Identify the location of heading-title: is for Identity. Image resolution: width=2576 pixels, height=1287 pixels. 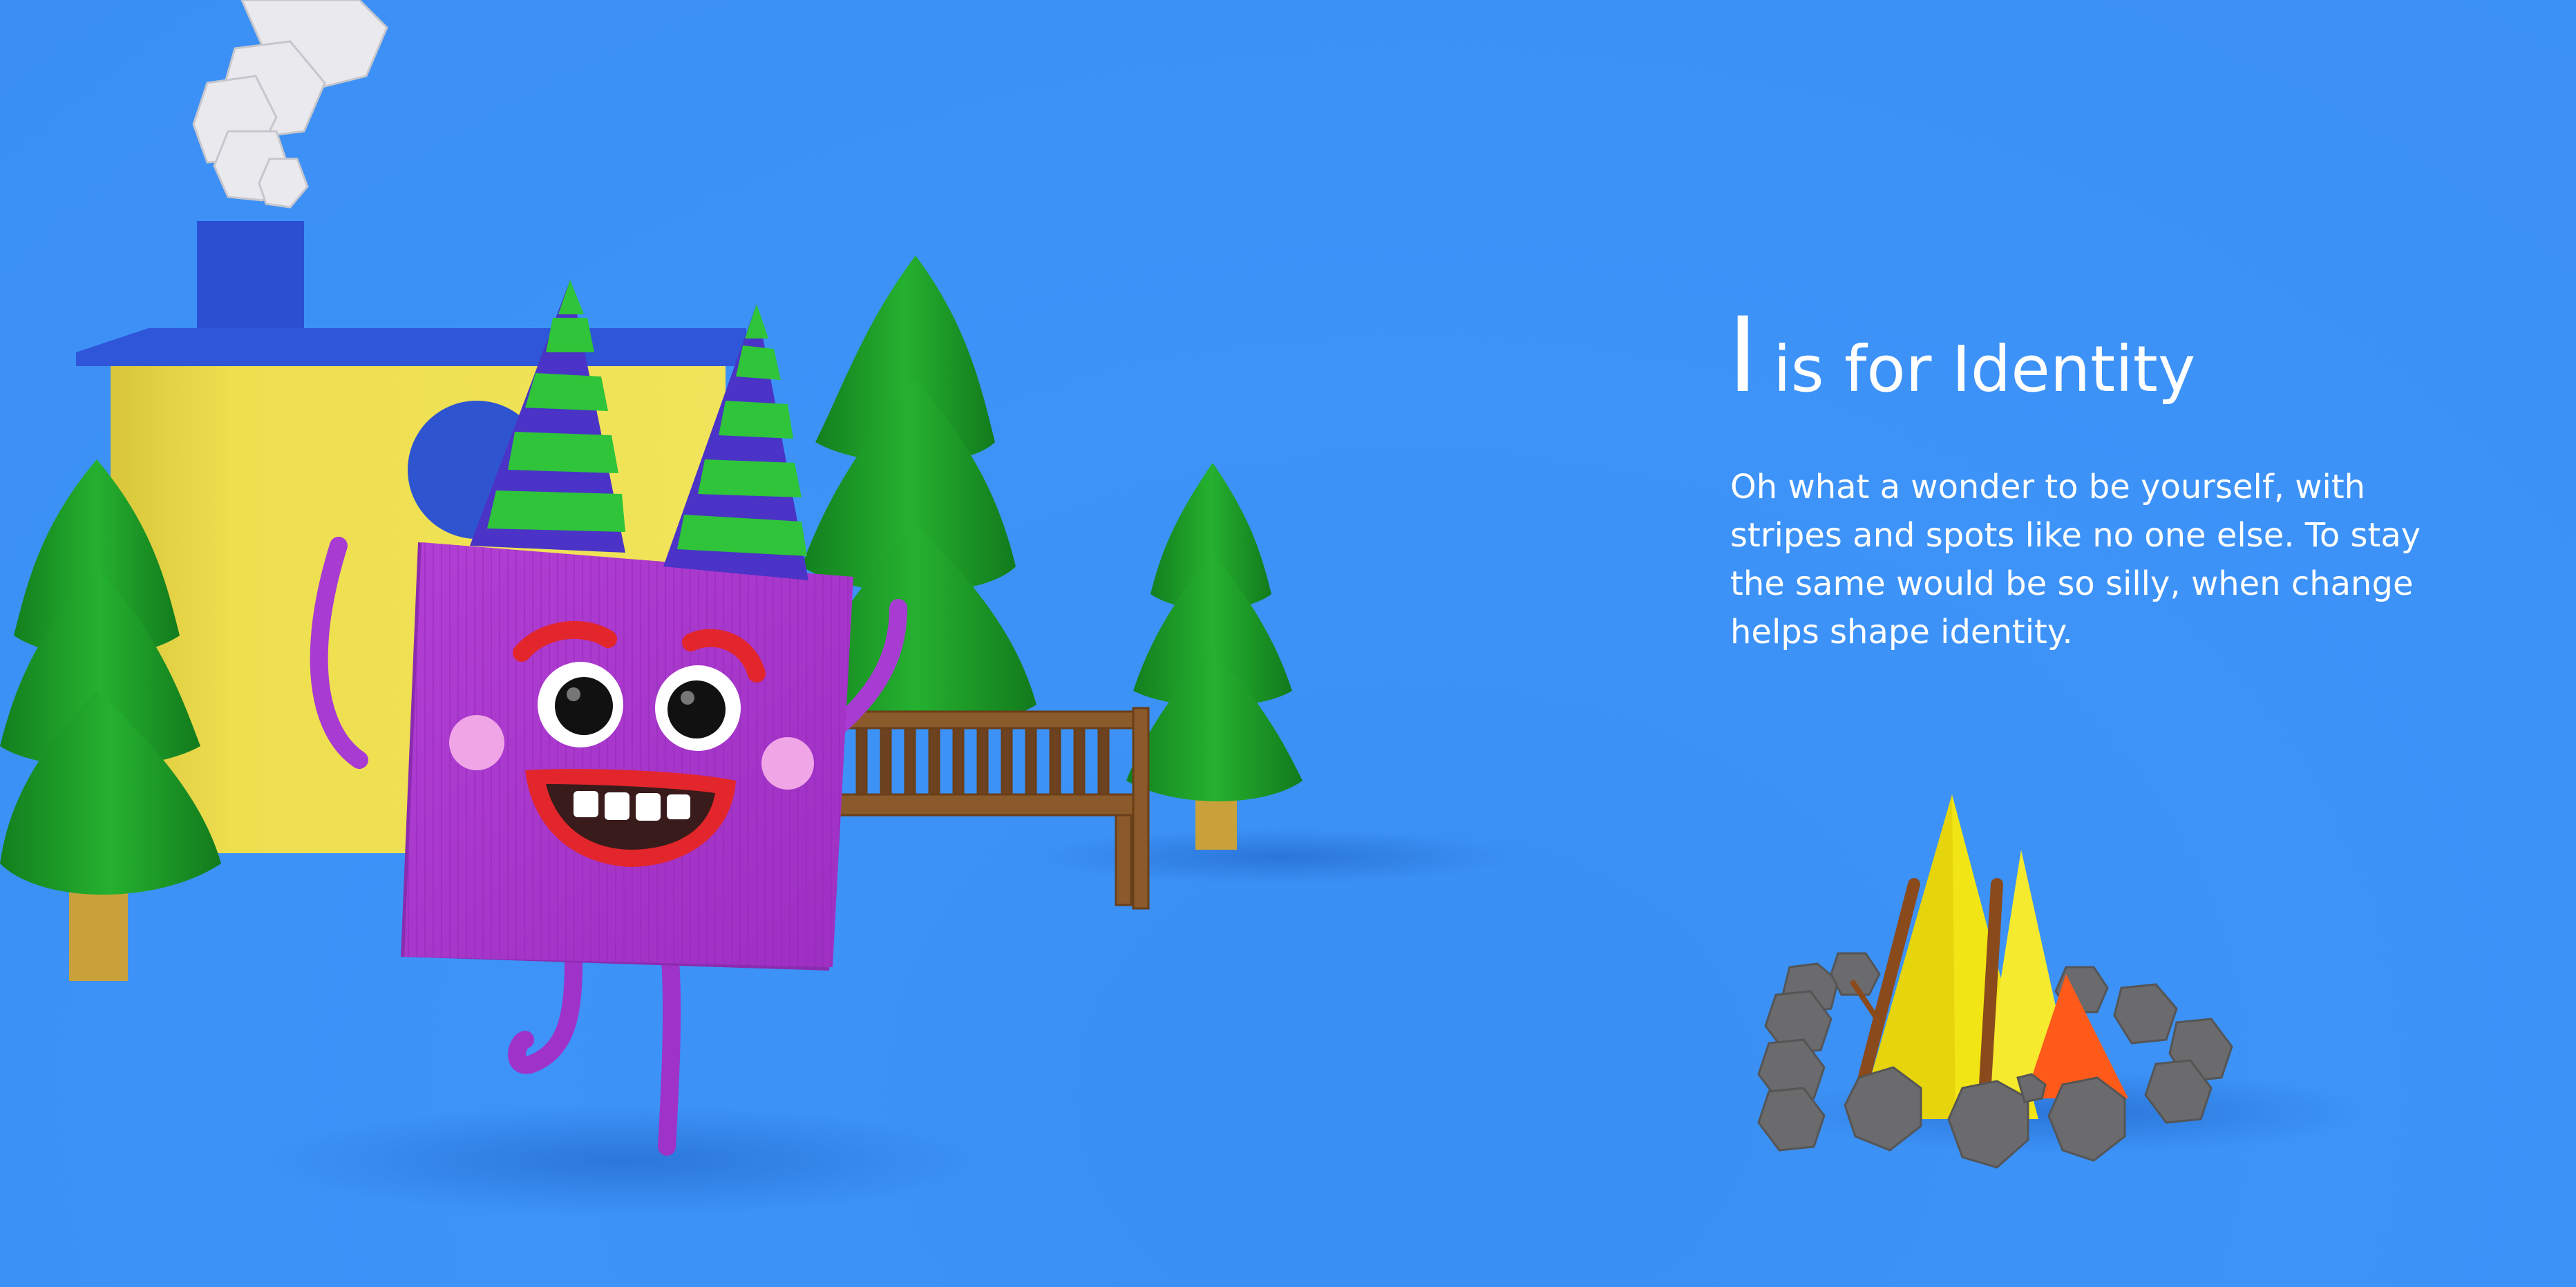
(1984, 369).